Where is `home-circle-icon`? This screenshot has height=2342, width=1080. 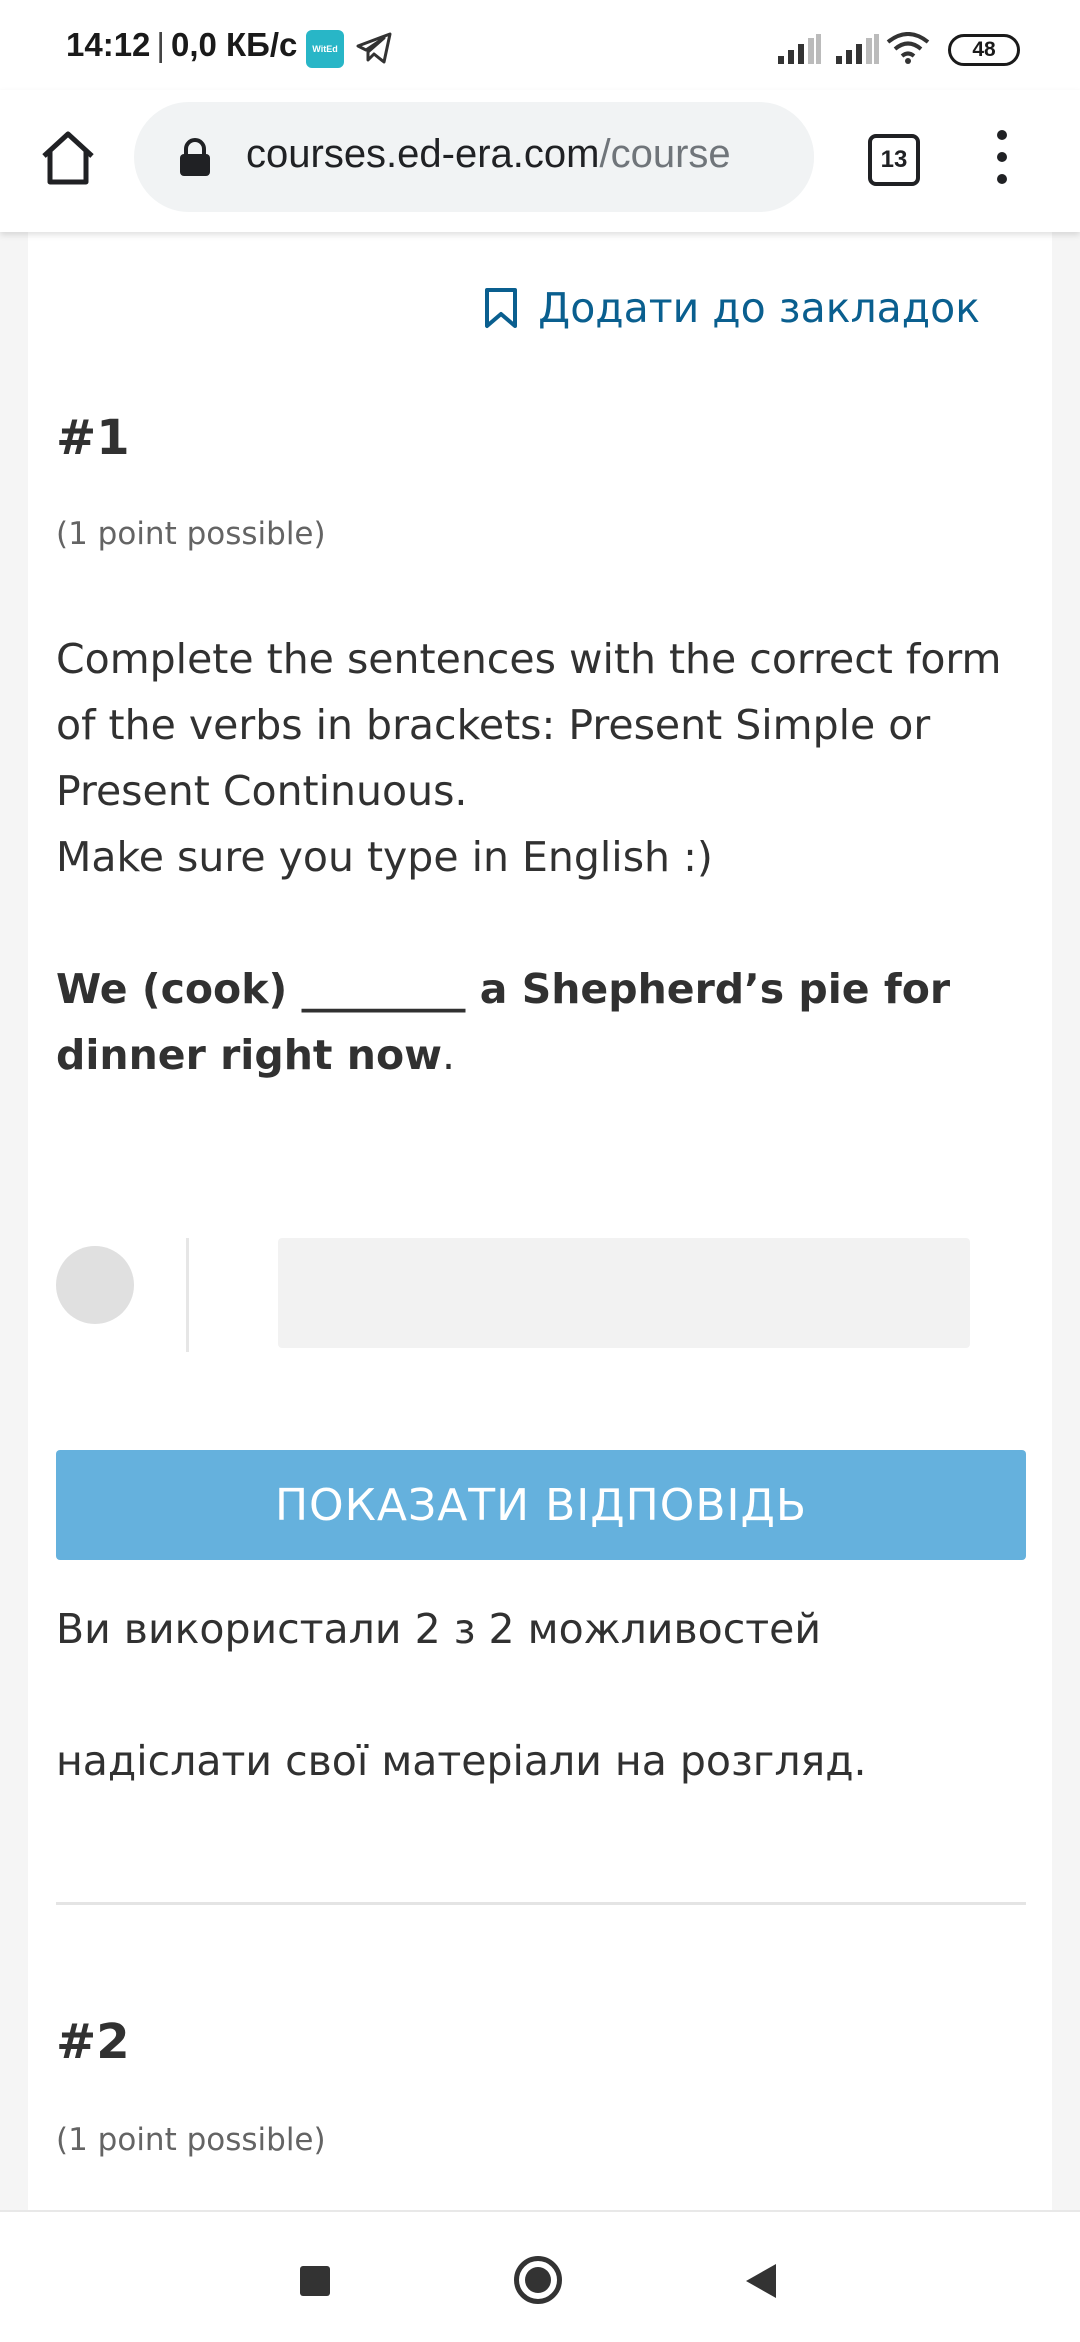 home-circle-icon is located at coordinates (538, 2280).